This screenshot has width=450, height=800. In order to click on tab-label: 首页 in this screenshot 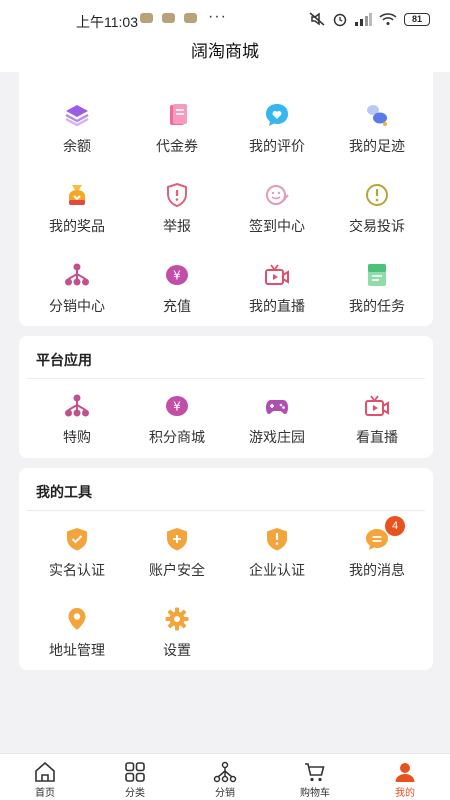, I will do `click(45, 793)`.